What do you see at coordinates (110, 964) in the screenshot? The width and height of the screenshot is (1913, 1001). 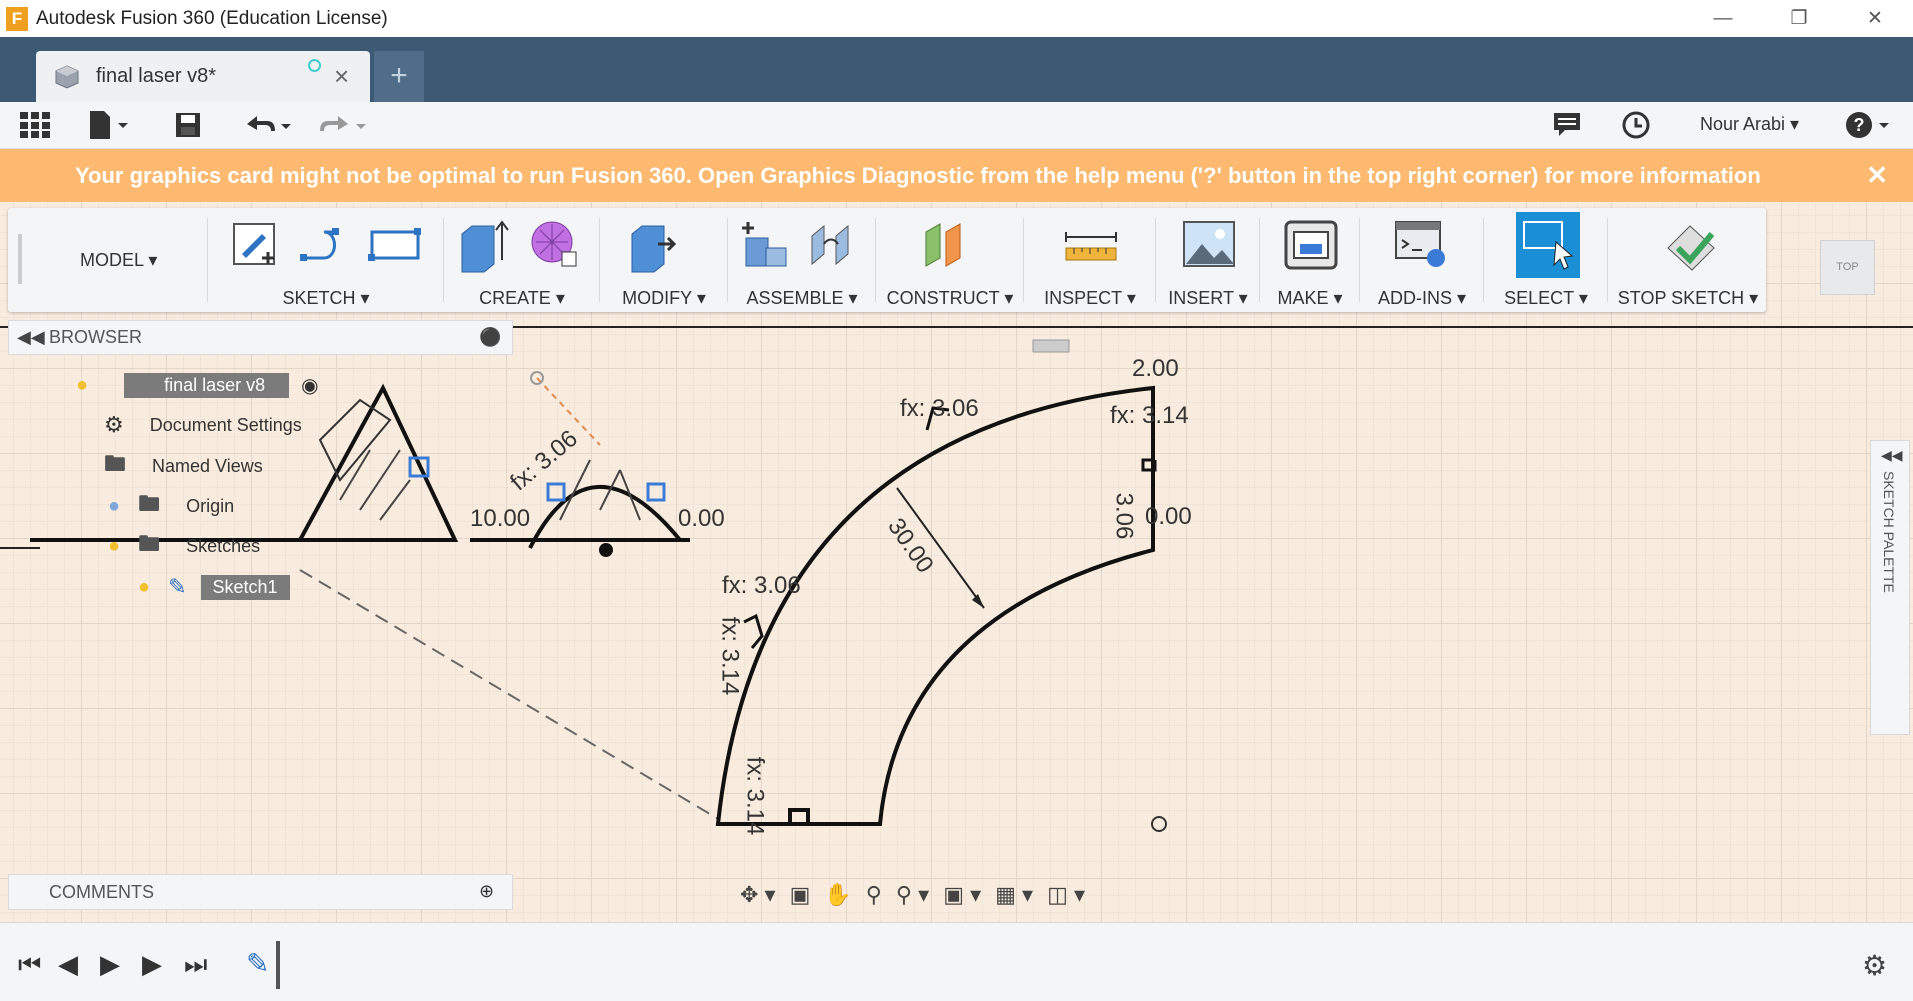 I see `play-icon: ▶` at bounding box center [110, 964].